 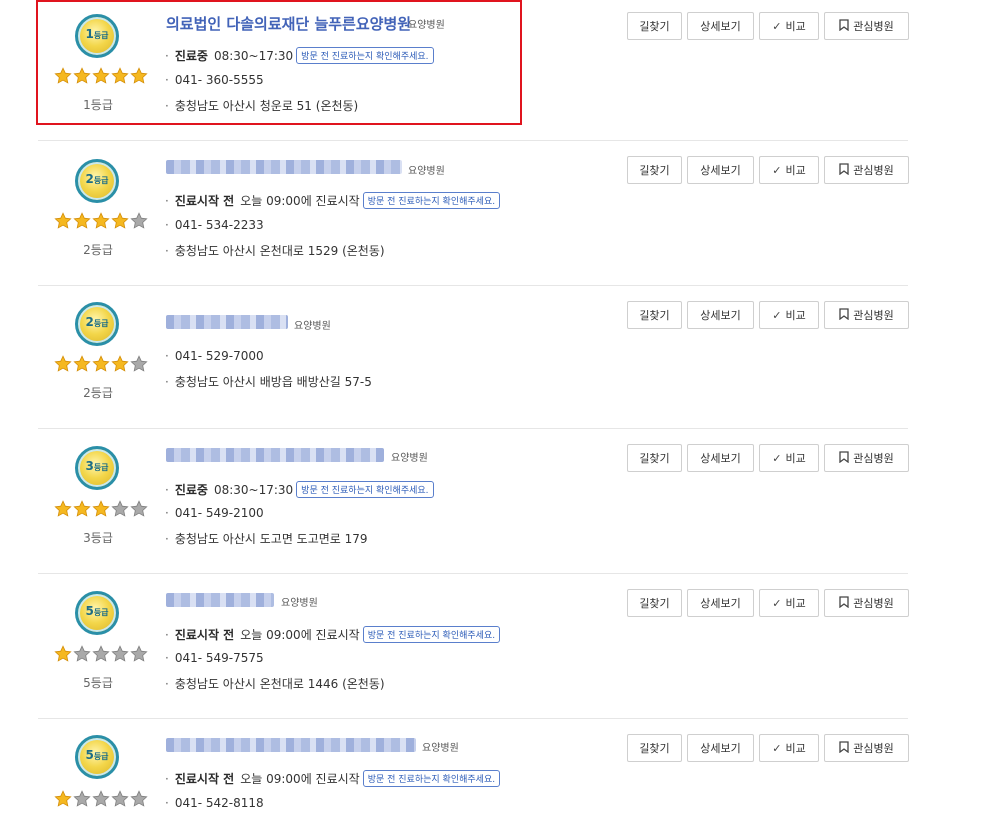 I want to click on grade-medal-icon: 1등급, so click(x=97, y=36).